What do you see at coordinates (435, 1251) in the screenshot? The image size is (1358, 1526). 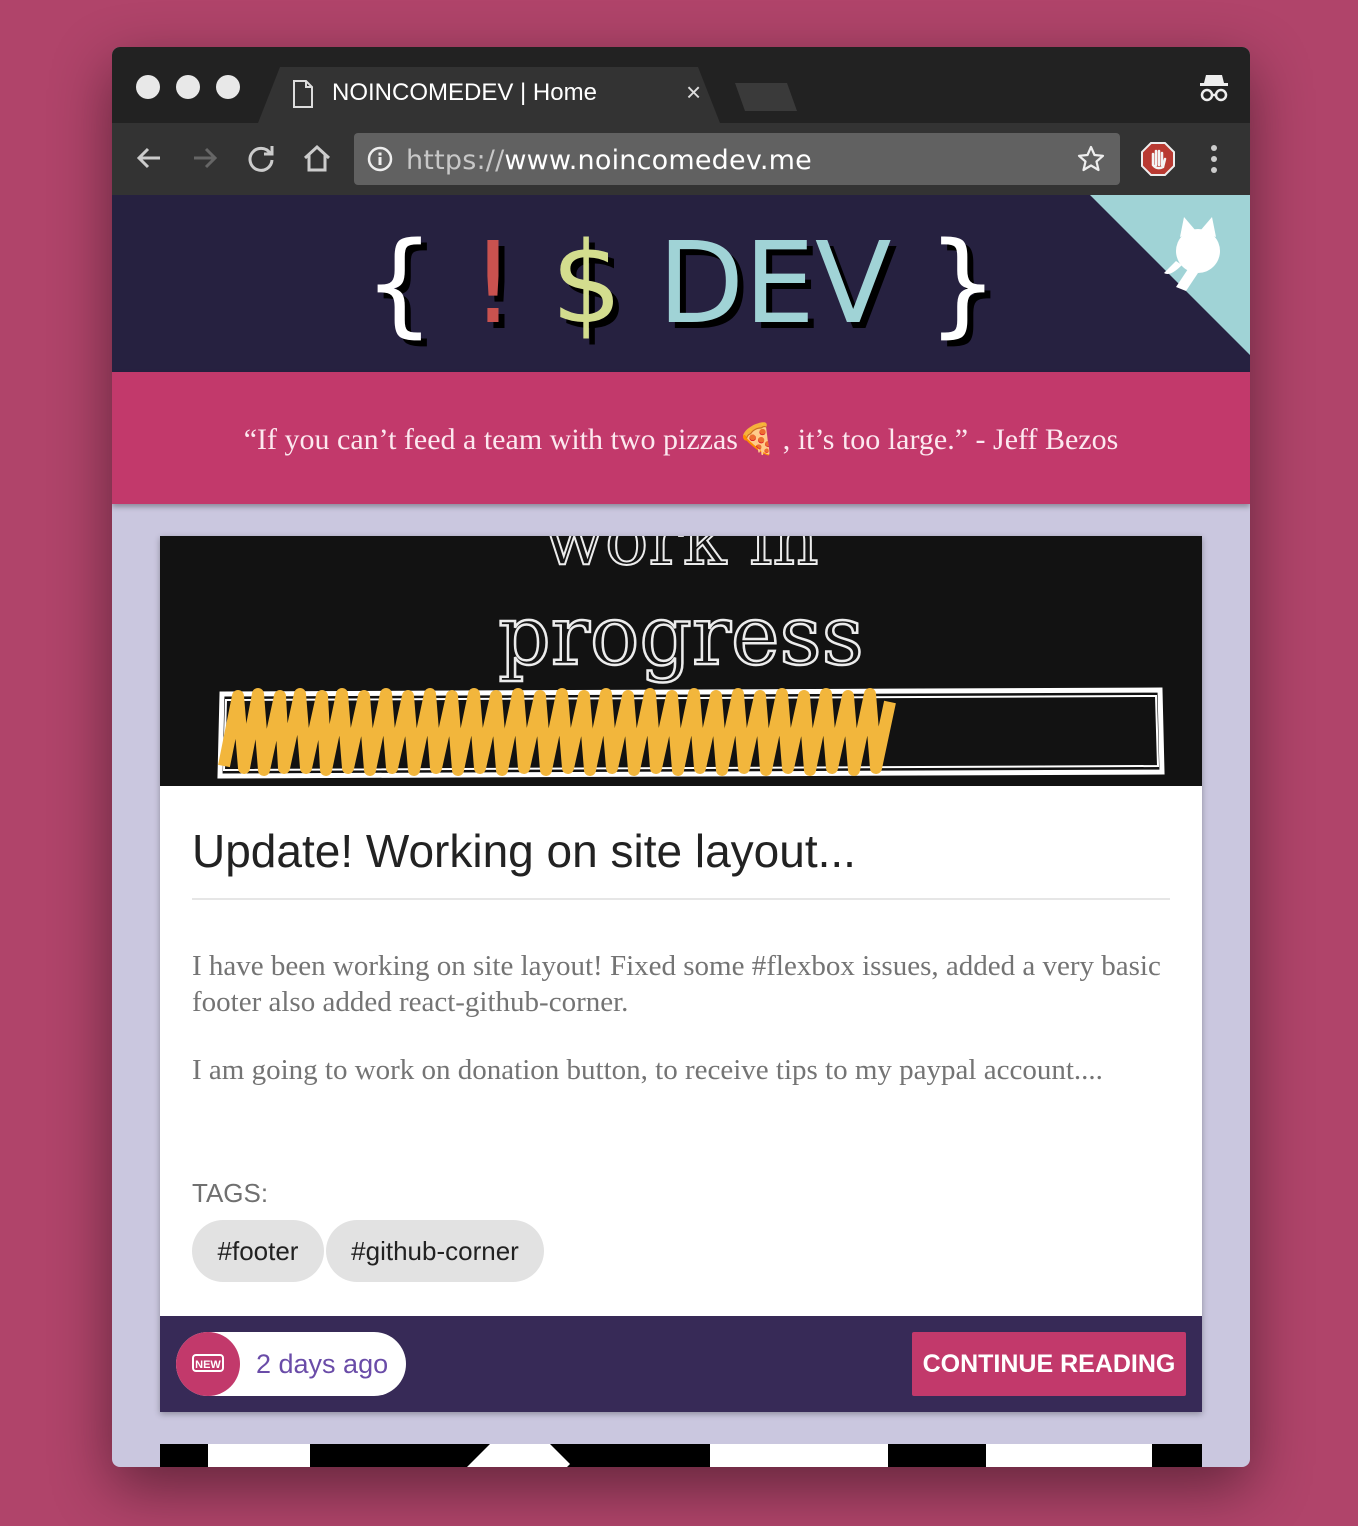 I see `tag-chip-github-corner: #github-corner` at bounding box center [435, 1251].